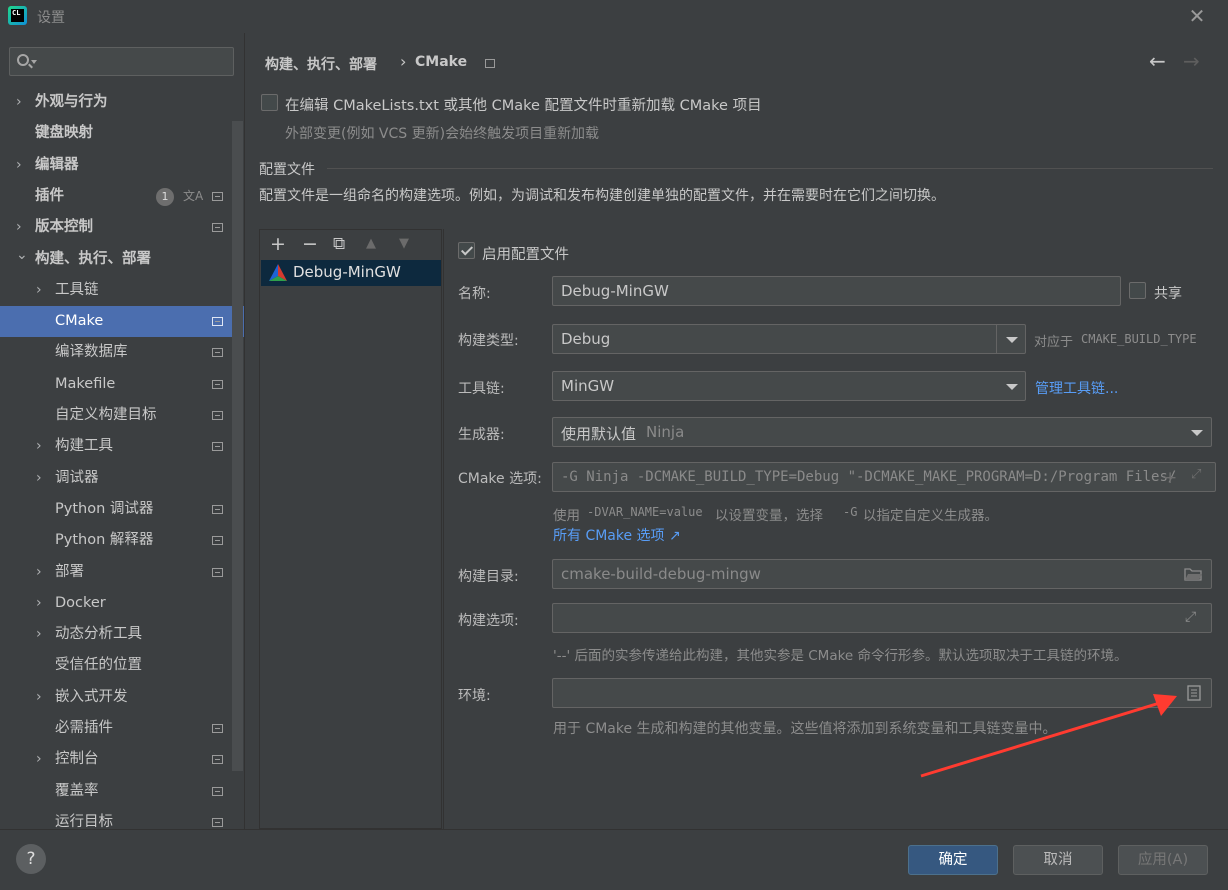  What do you see at coordinates (1170, 478) in the screenshot?
I see `insert-macro-icon: +` at bounding box center [1170, 478].